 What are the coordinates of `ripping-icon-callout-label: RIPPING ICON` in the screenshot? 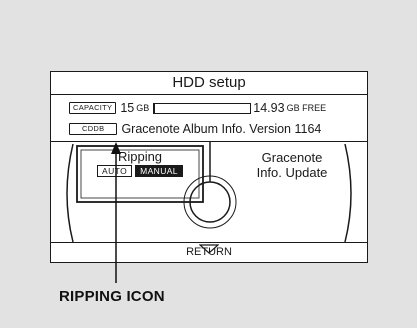 It's located at (112, 296).